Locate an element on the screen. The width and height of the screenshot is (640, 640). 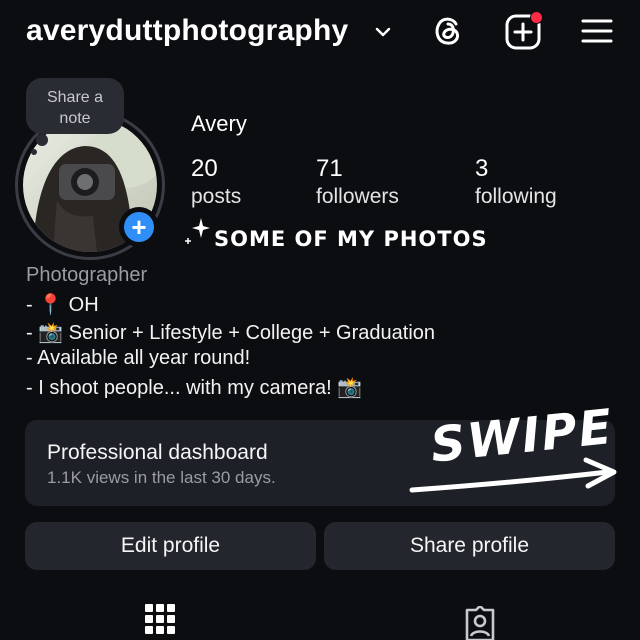
note-text-line-2: note is located at coordinates (75, 118).